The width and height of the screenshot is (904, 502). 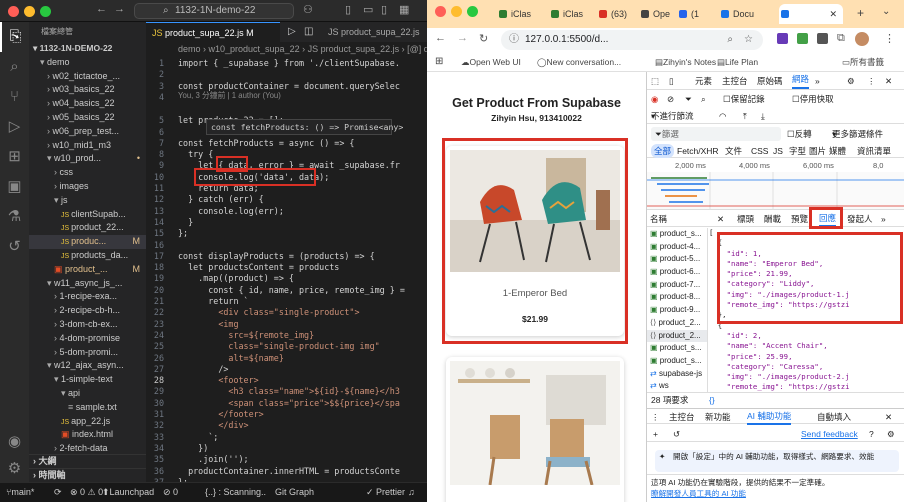 I want to click on reload-icon: ↻, so click(x=483, y=38).